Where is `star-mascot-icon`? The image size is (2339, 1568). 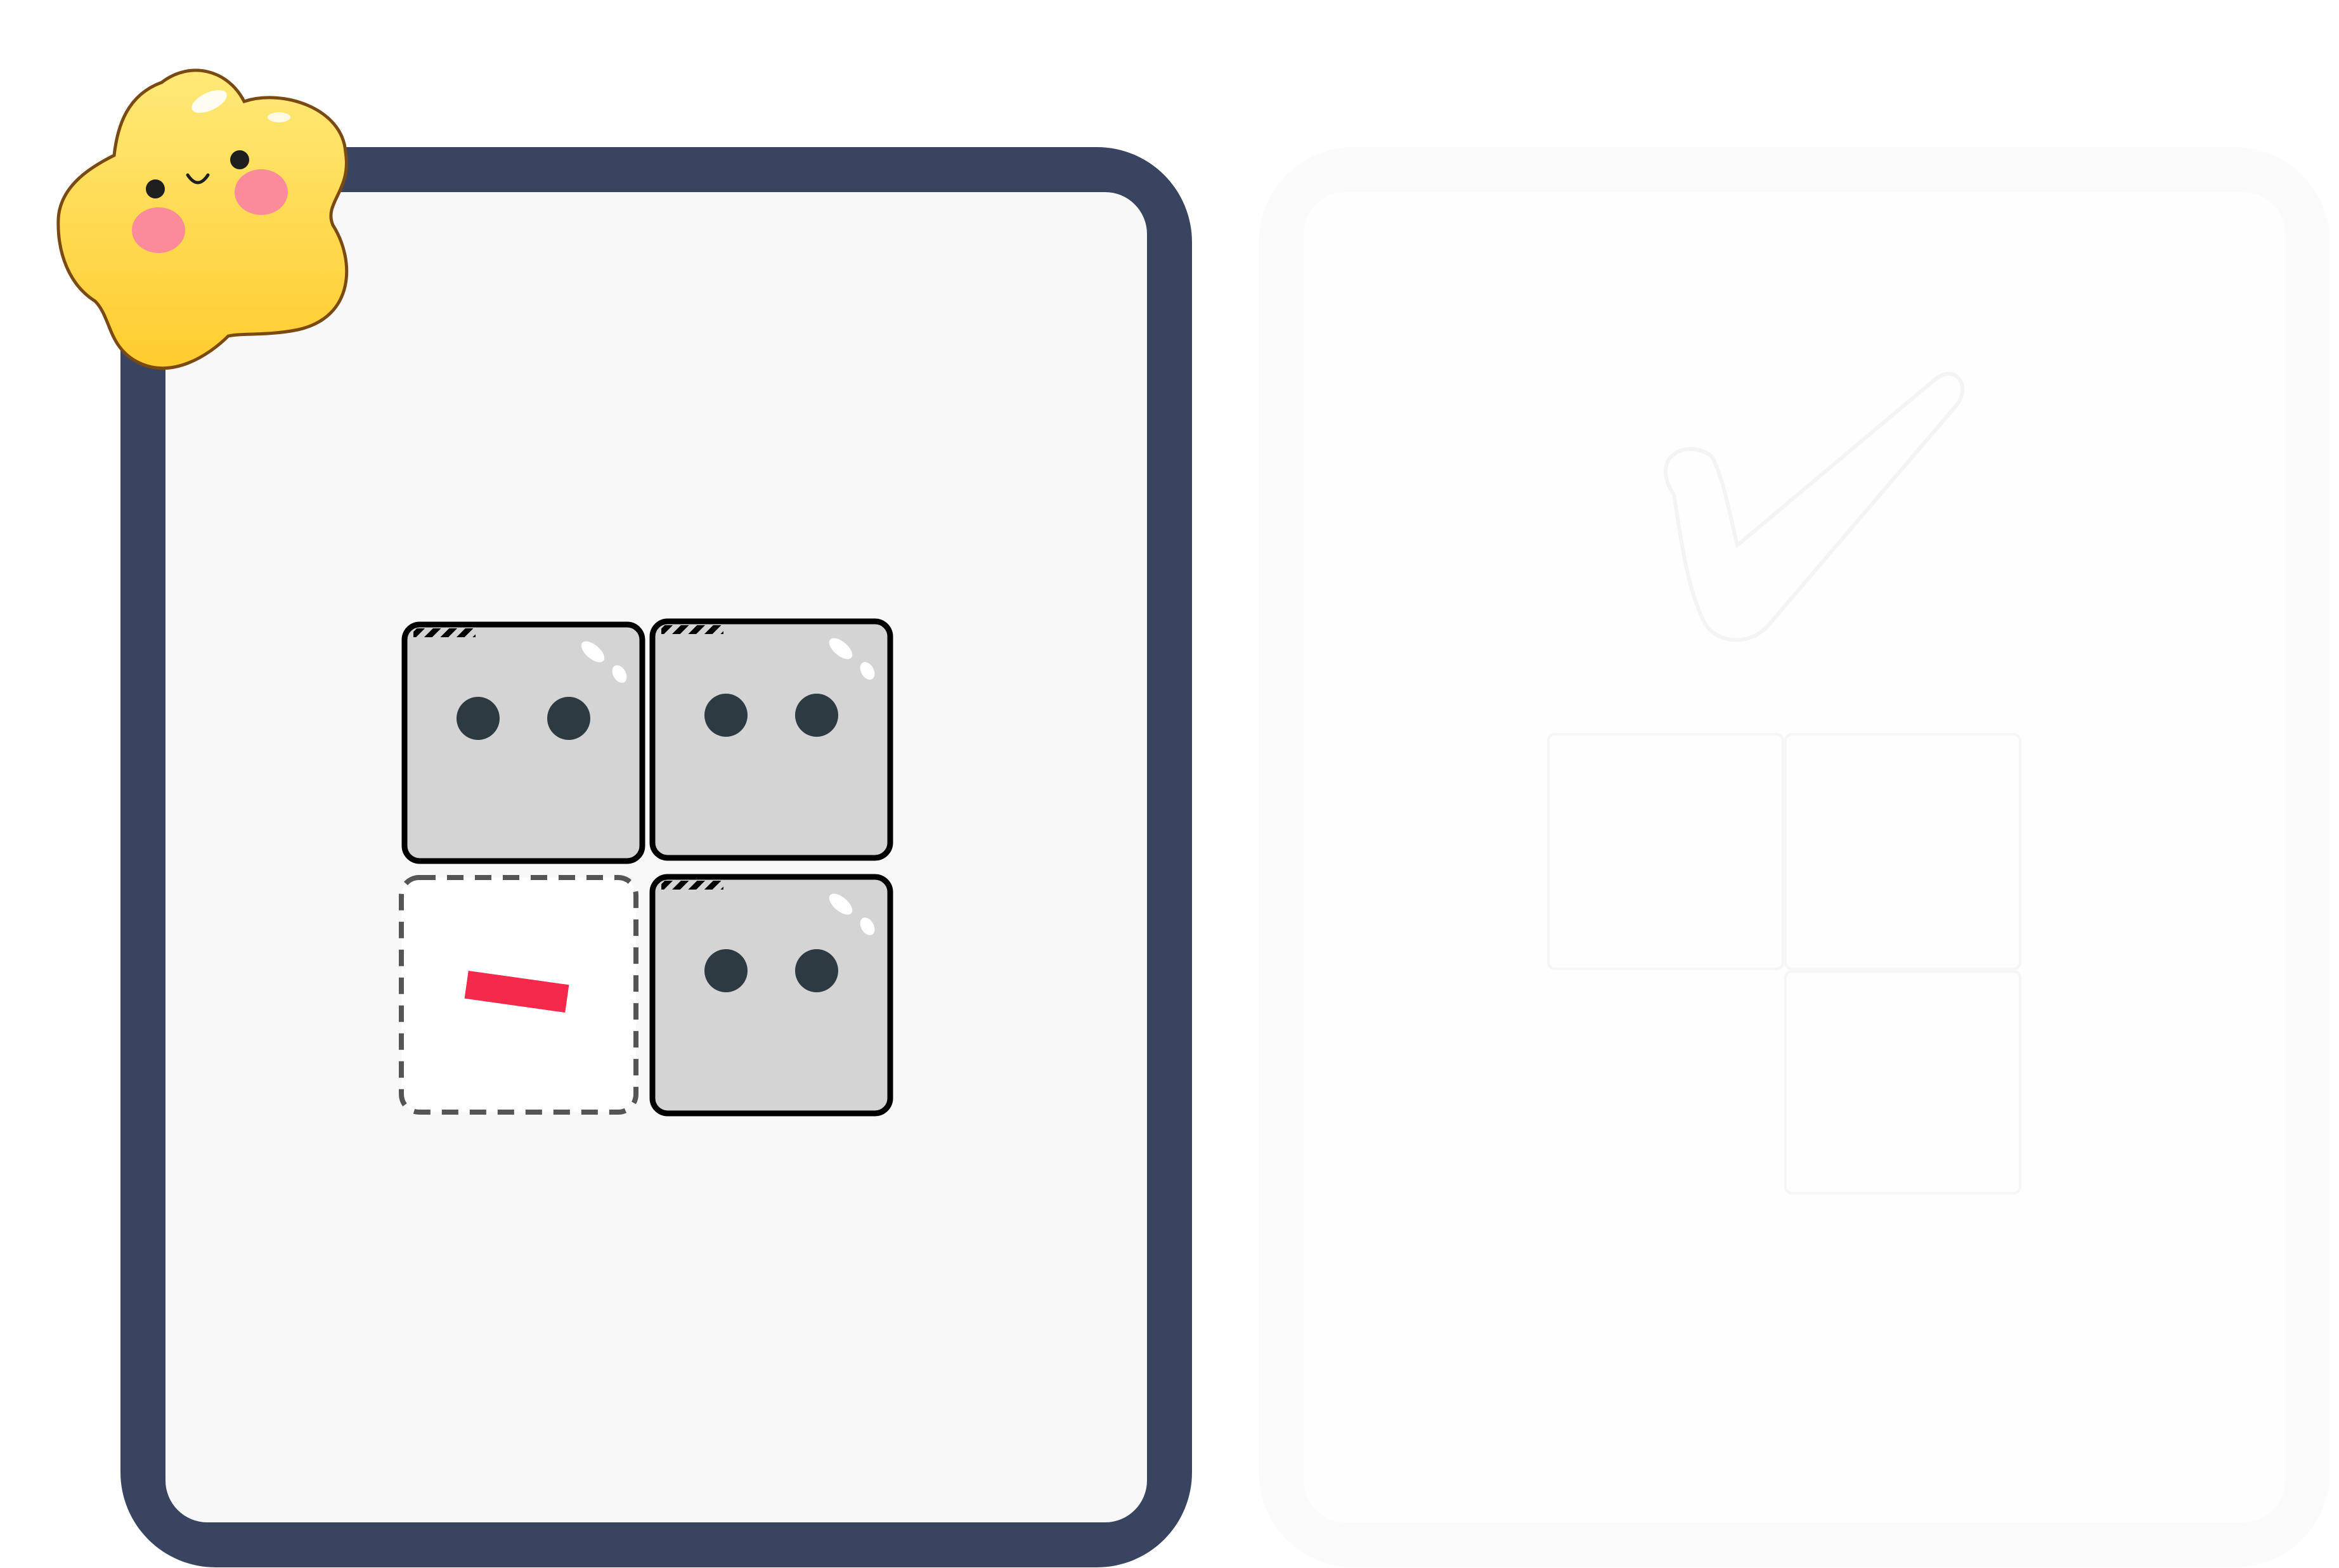 star-mascot-icon is located at coordinates (202, 219).